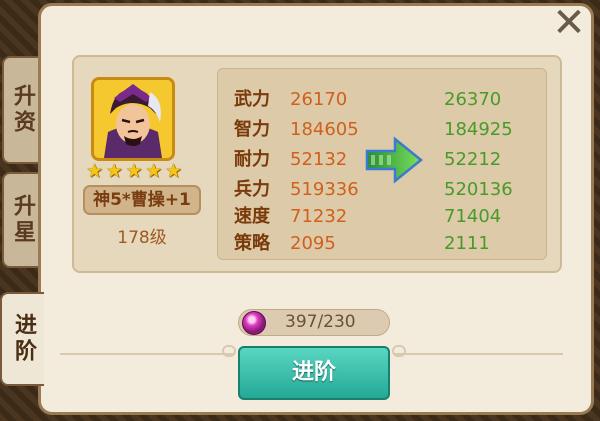 The height and width of the screenshot is (421, 600). I want to click on tab-upgrade-quality: 升资, so click(21, 110).